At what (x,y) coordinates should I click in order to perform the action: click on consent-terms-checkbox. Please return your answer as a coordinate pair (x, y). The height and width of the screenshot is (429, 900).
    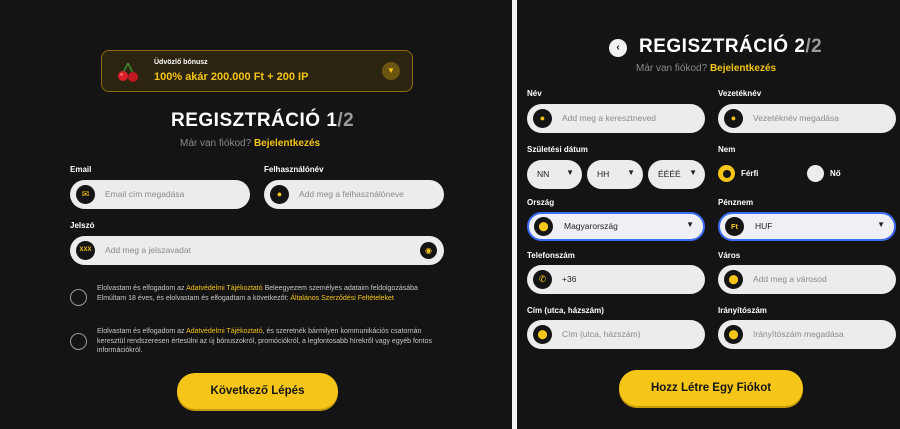
    Looking at the image, I should click on (78, 297).